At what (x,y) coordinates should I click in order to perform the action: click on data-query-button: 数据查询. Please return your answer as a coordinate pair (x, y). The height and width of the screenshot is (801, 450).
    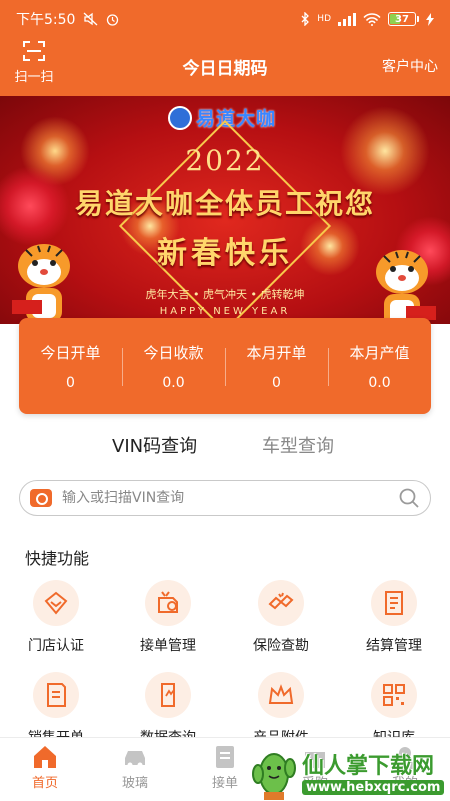
    Looking at the image, I should click on (168, 709).